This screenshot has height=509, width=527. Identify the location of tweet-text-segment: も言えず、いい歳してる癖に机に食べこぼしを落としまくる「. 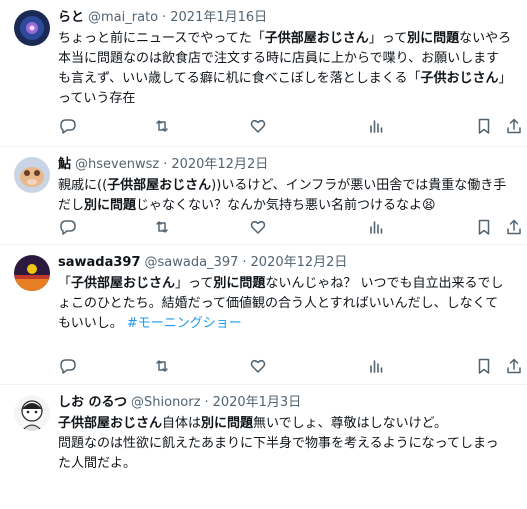
(239, 78).